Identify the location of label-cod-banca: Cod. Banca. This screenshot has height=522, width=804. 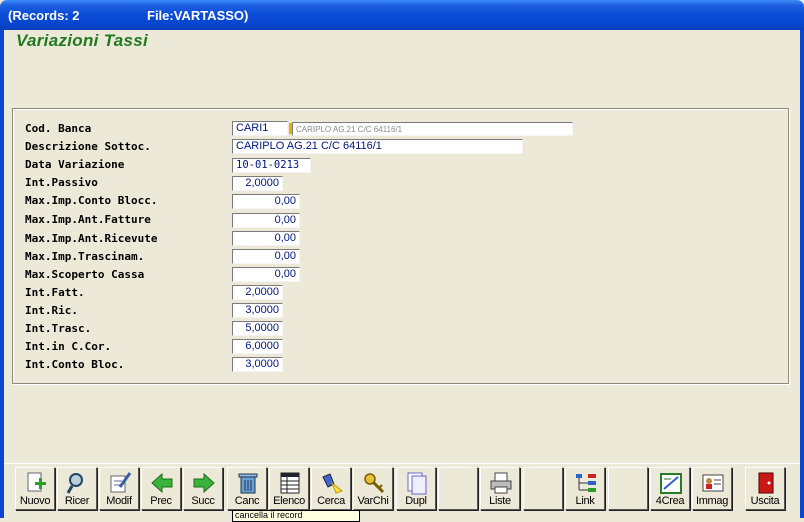
(58, 128).